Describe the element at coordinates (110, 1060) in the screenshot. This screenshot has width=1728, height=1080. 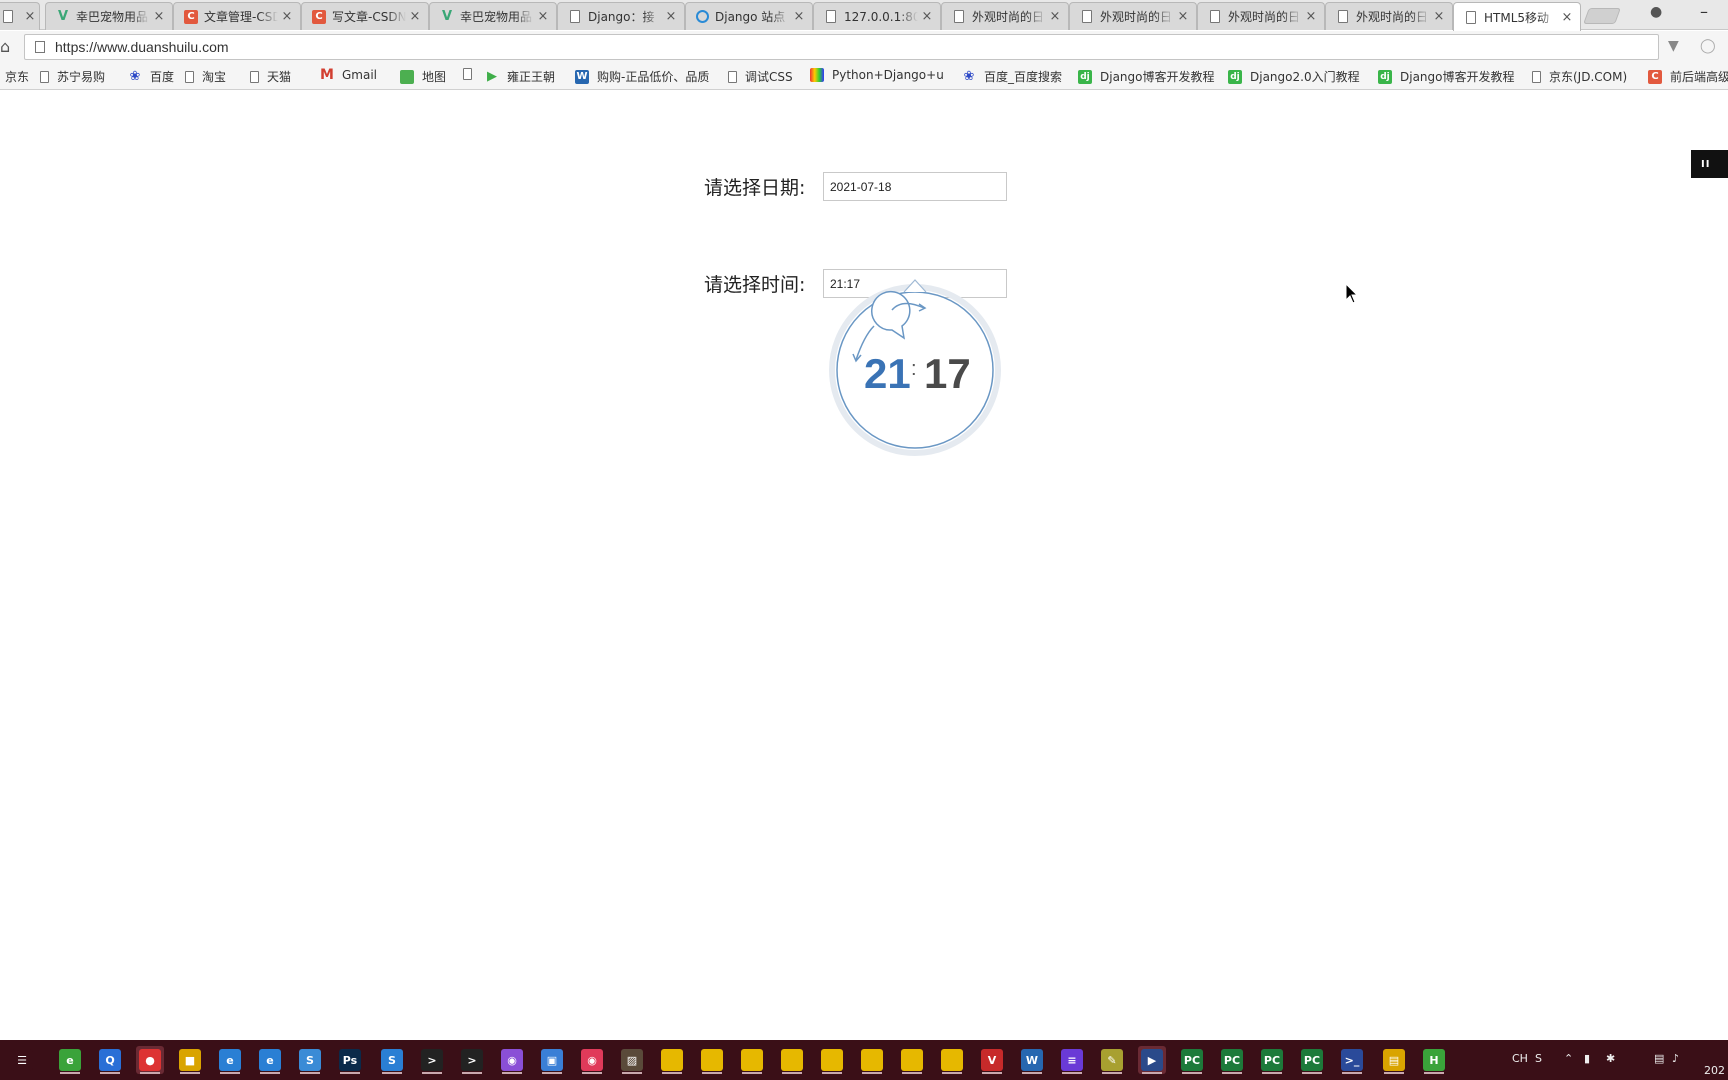
I see `qq-browser-icon: Q` at that location.